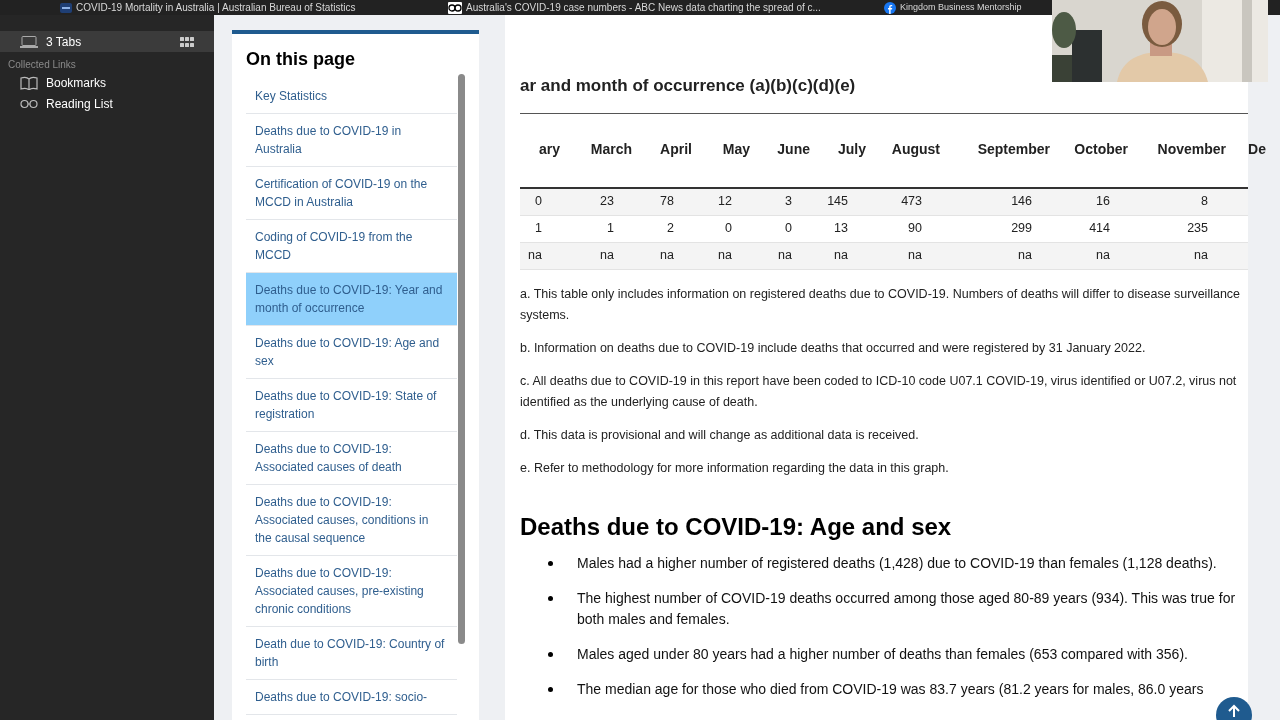 This screenshot has height=720, width=1280. I want to click on table-caption: ar and month of occurrence (a)(b)(c)(d)(e), so click(688, 86).